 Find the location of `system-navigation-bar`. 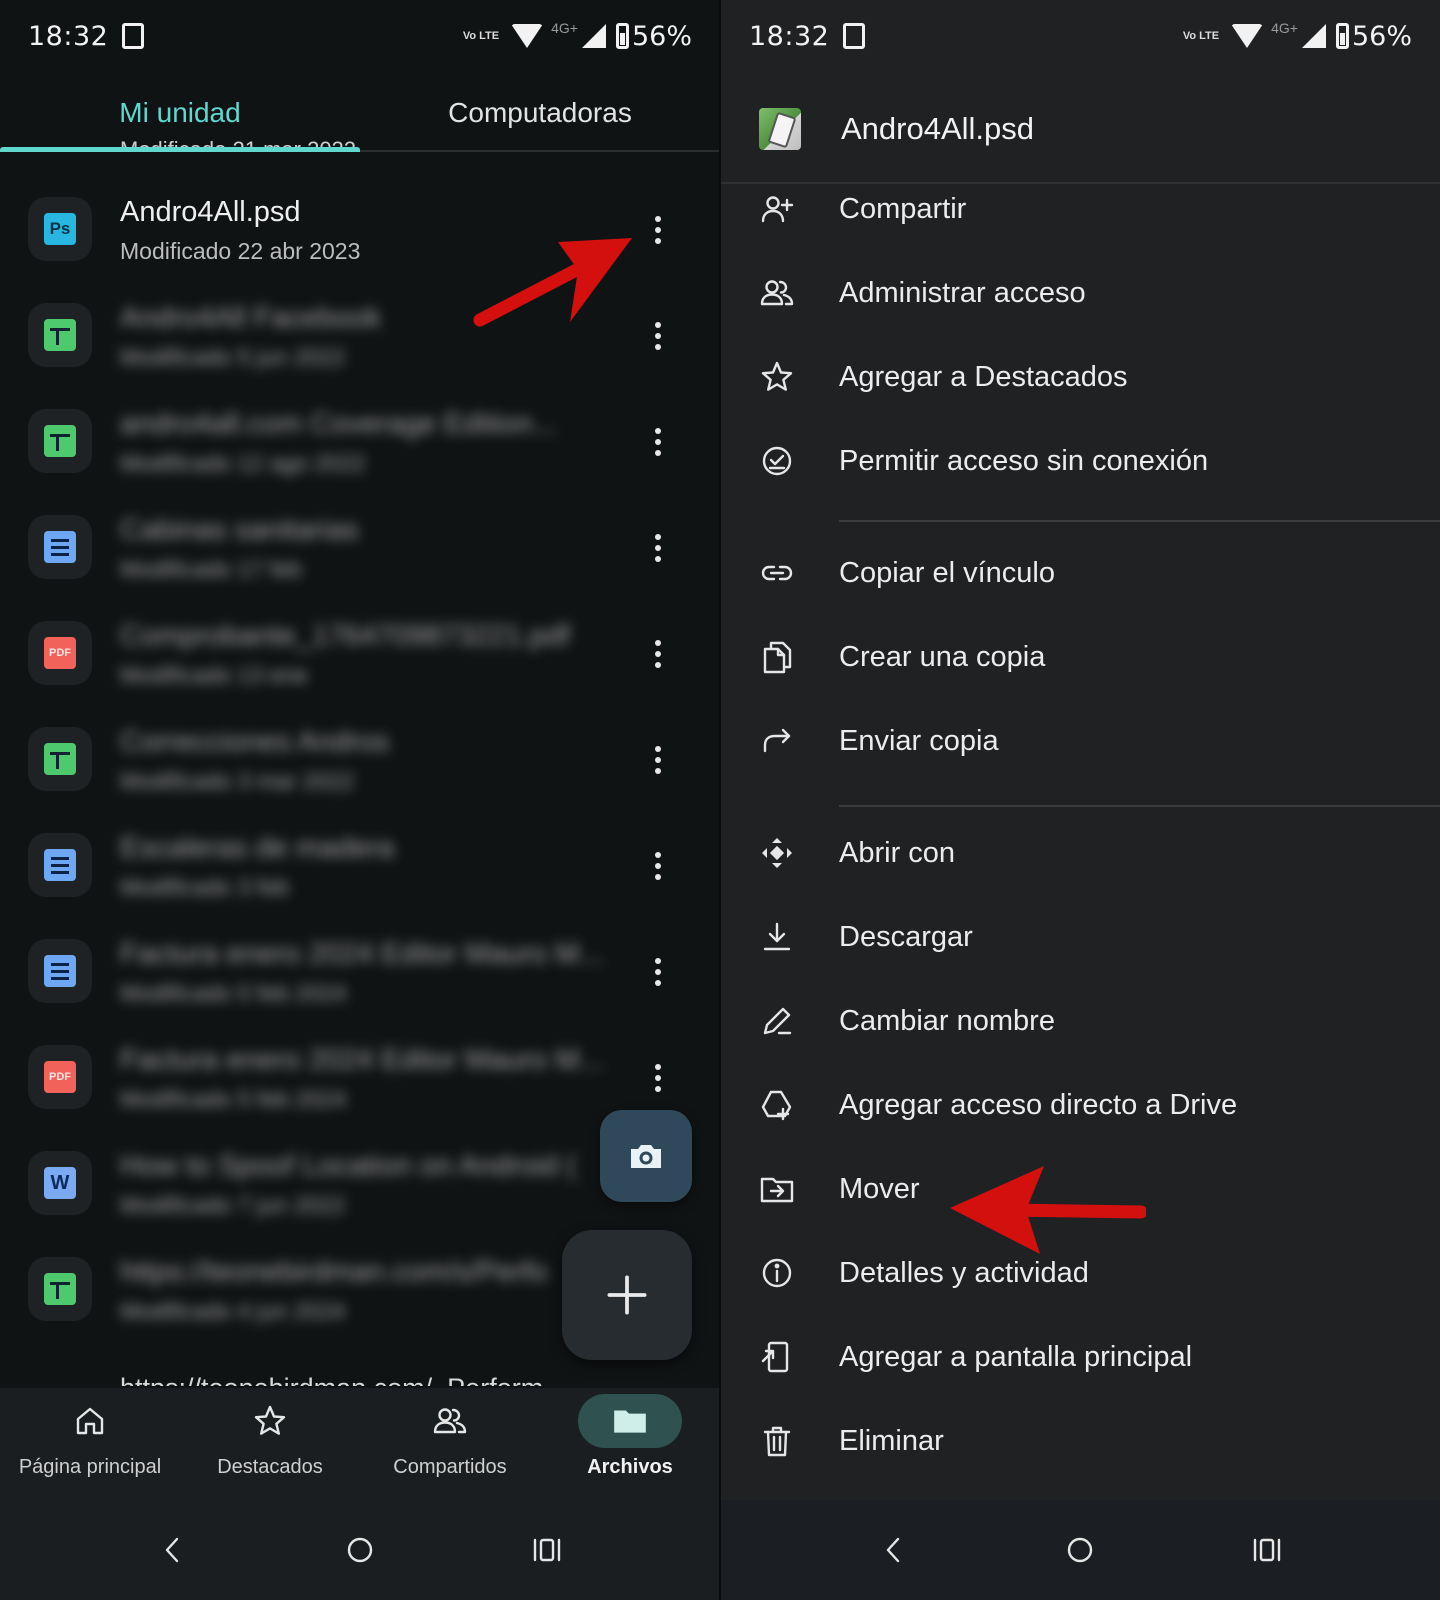

system-navigation-bar is located at coordinates (360, 1550).